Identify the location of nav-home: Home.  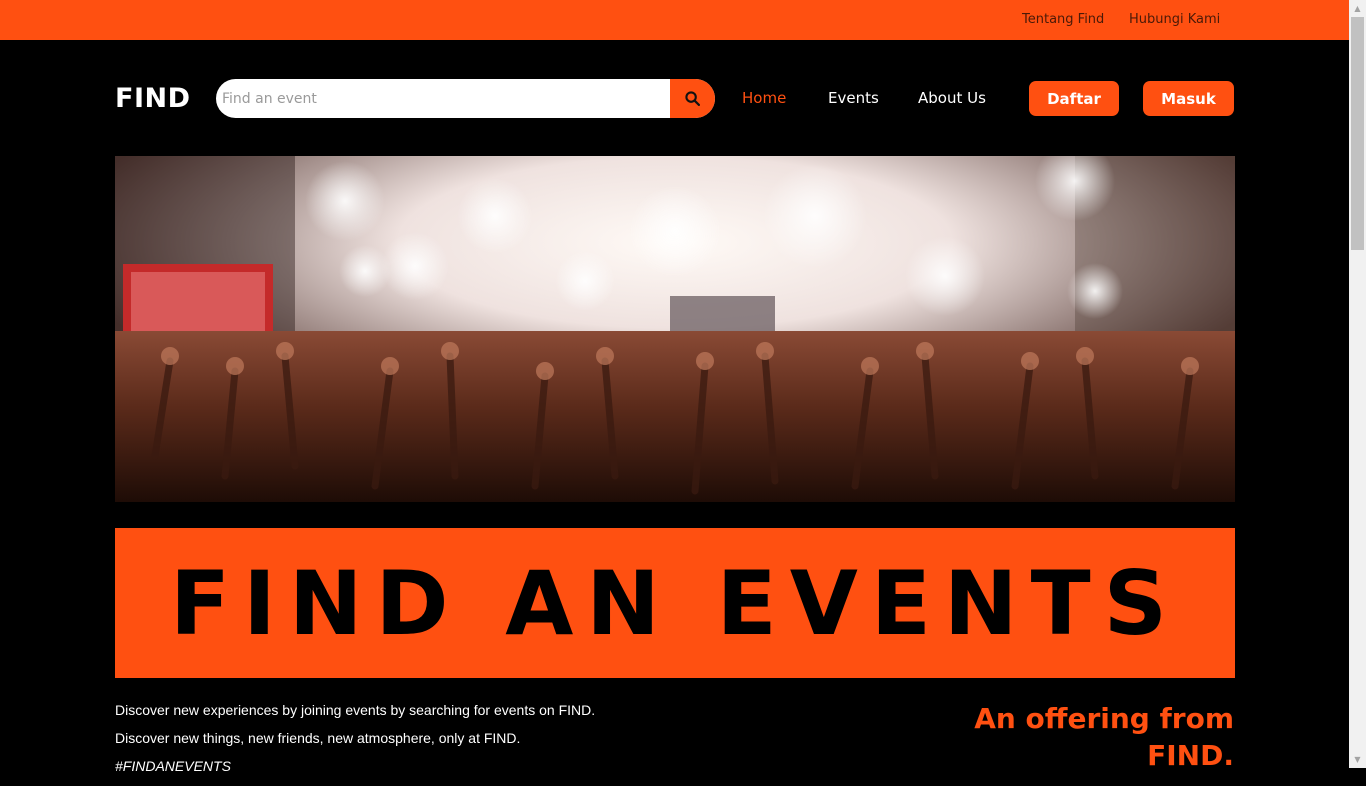
(764, 98).